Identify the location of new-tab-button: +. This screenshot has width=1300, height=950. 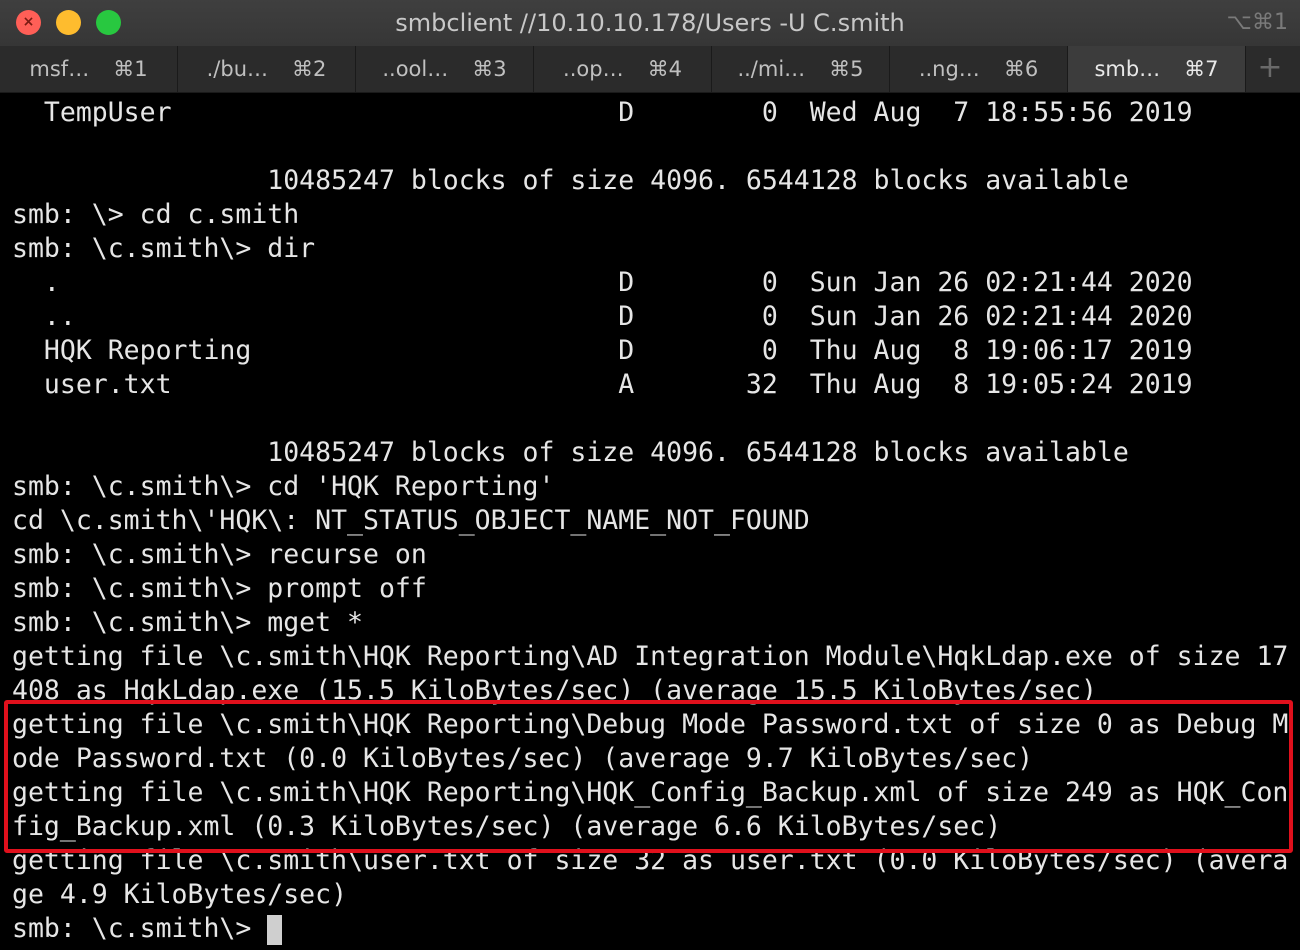
(1270, 69).